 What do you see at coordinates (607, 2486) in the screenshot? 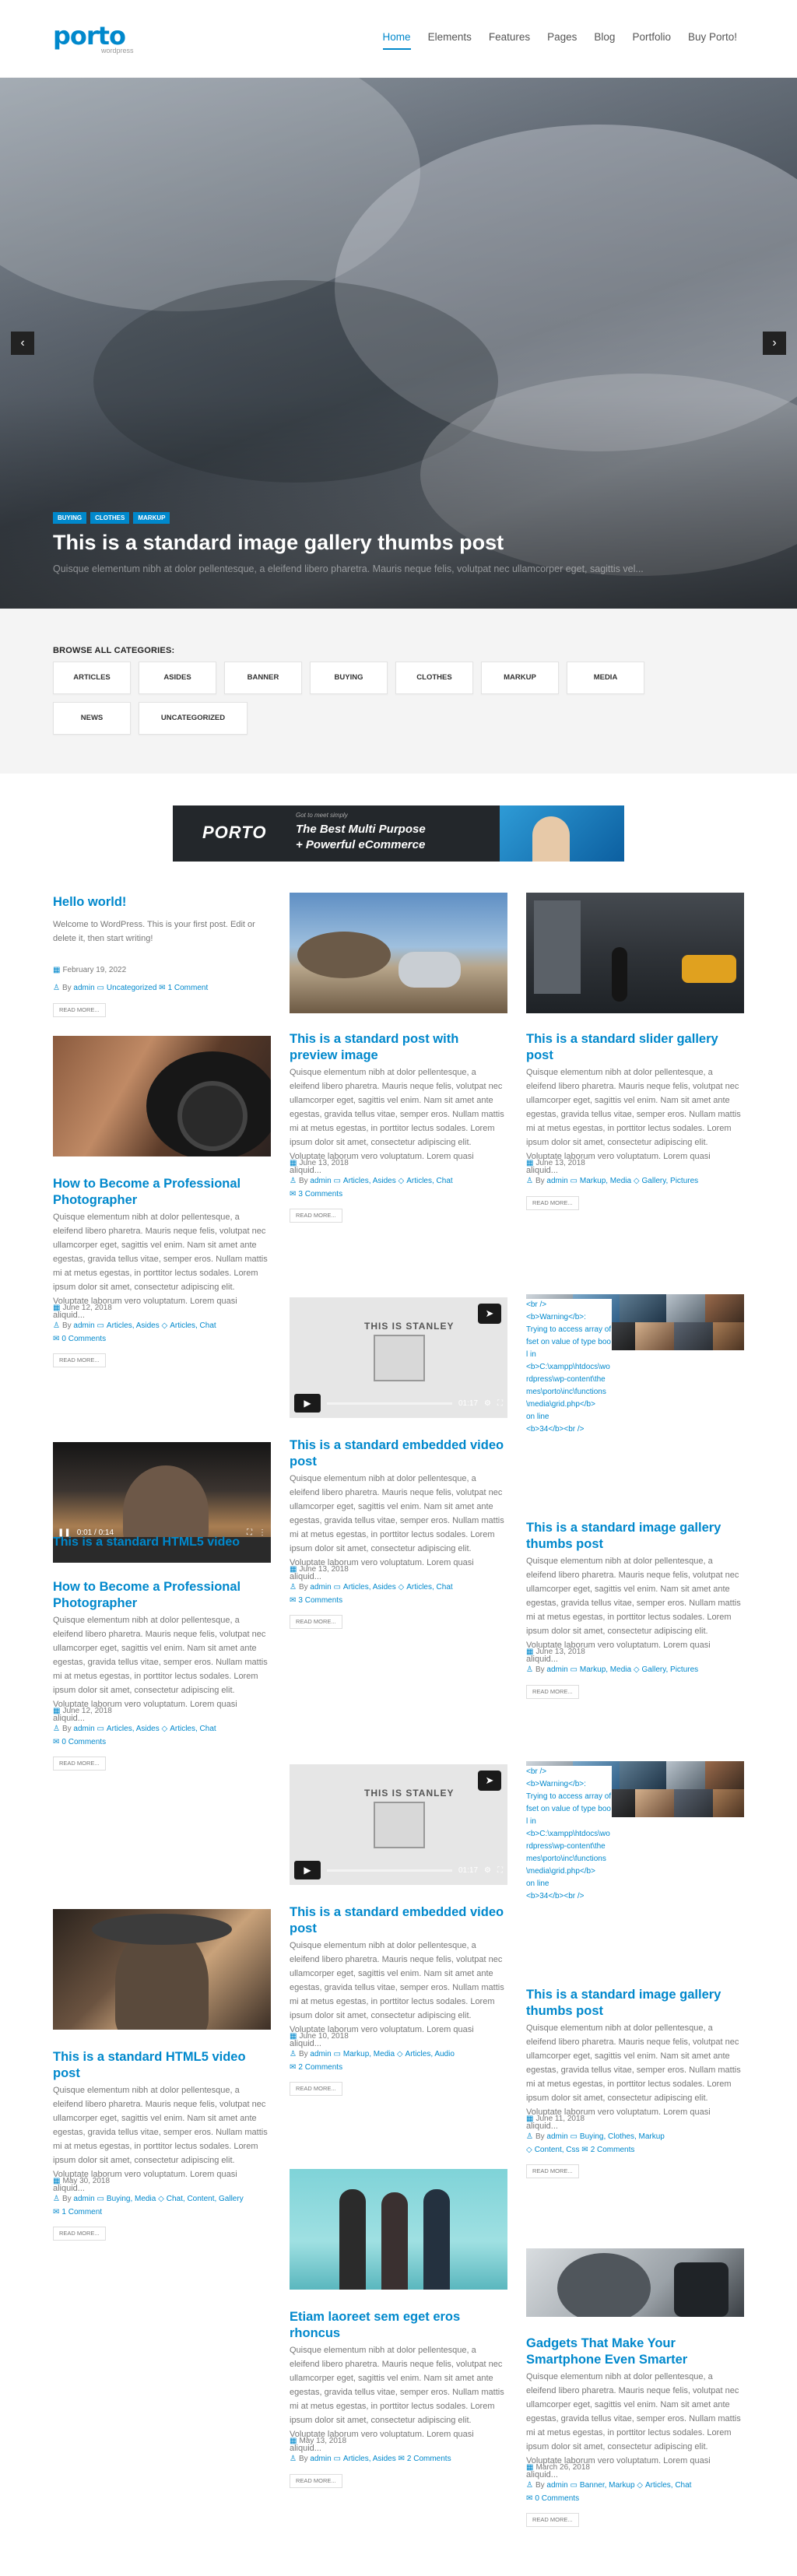
I see `category-link: Banner, Markup` at bounding box center [607, 2486].